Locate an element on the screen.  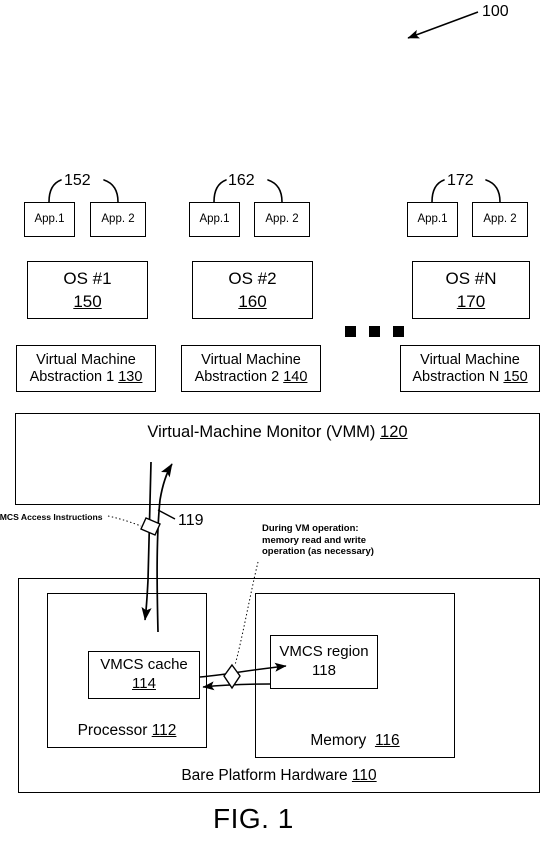
vmcs-access-leader is located at coordinates (124, 521).